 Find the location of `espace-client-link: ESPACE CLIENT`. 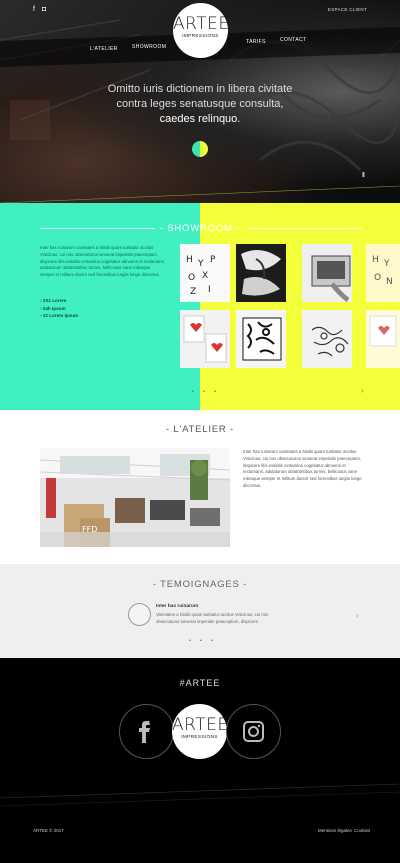

espace-client-link: ESPACE CLIENT is located at coordinates (347, 9).